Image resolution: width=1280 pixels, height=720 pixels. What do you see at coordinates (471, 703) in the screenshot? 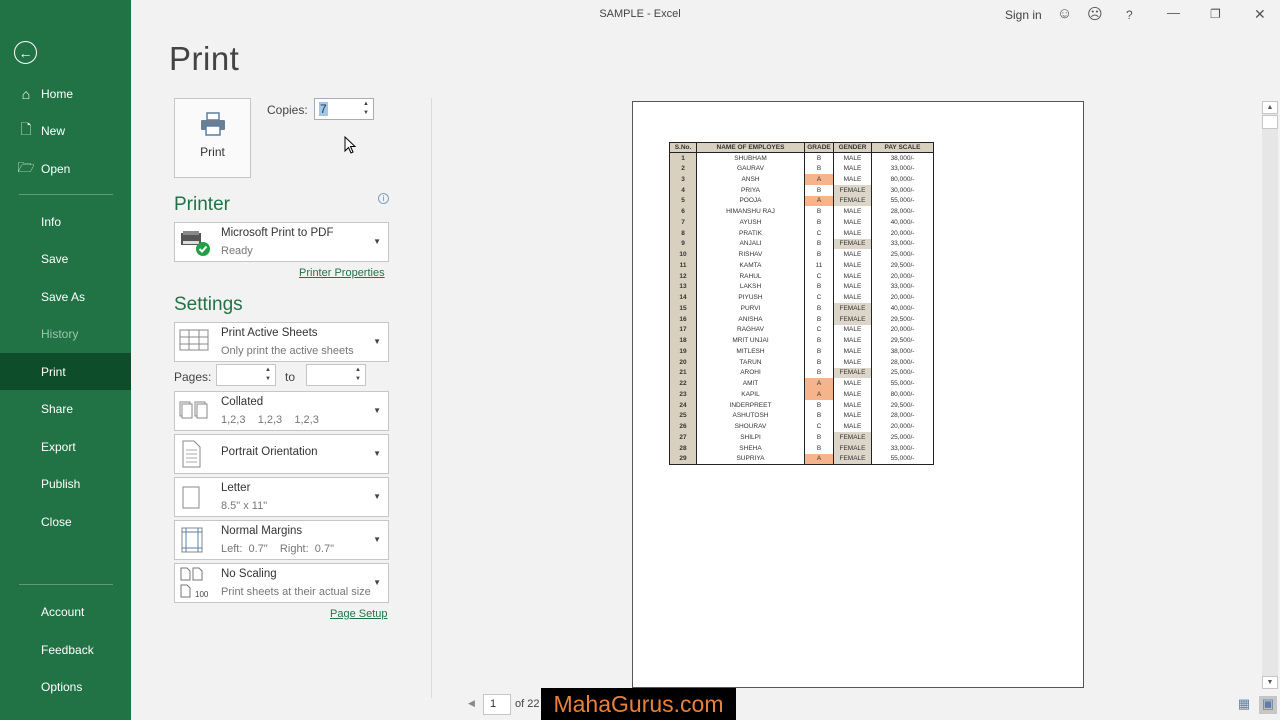
I see `previous-page-icon: ◀` at bounding box center [471, 703].